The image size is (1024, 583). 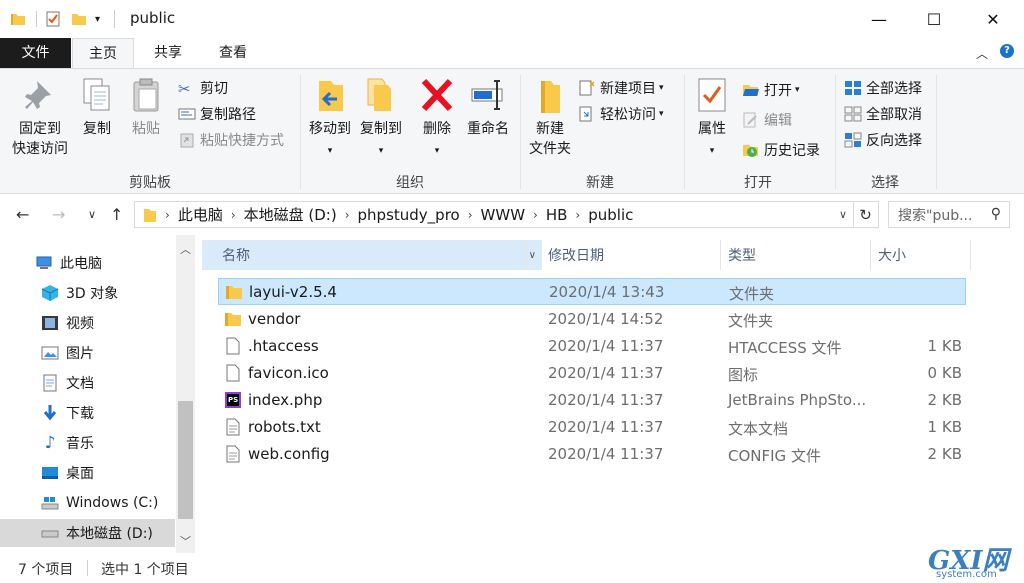 I want to click on file-date: 2020/1/4 11:37, so click(x=606, y=373).